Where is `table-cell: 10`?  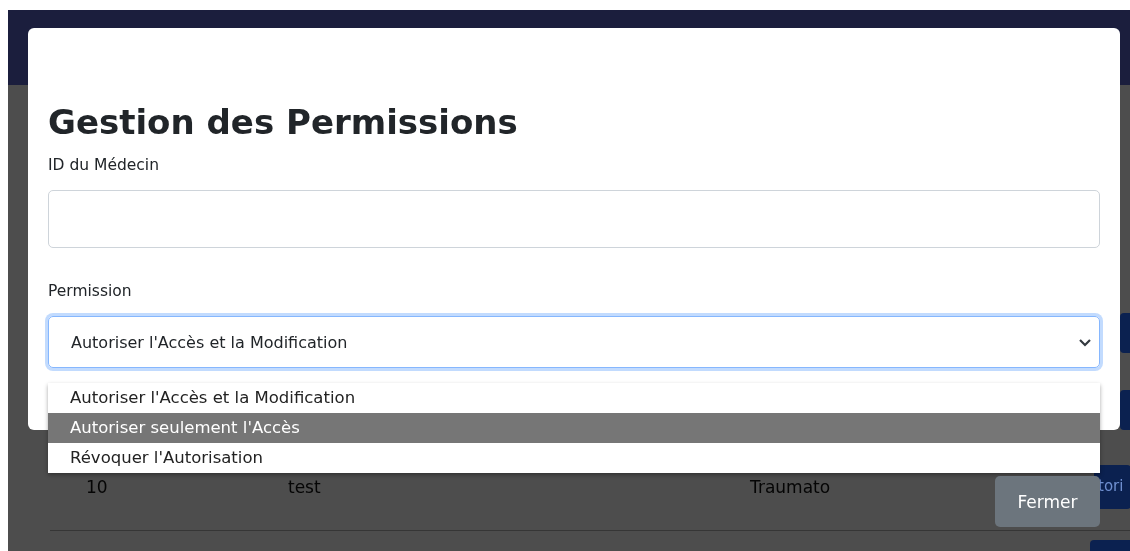 table-cell: 10 is located at coordinates (97, 487).